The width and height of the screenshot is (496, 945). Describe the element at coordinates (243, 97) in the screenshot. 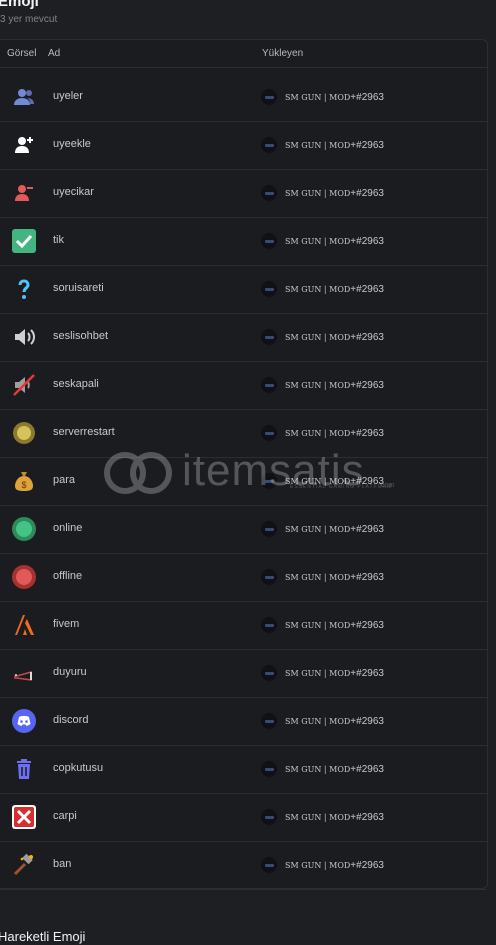

I see `table-row: uyeler SM GUN | MOD +#2963` at that location.